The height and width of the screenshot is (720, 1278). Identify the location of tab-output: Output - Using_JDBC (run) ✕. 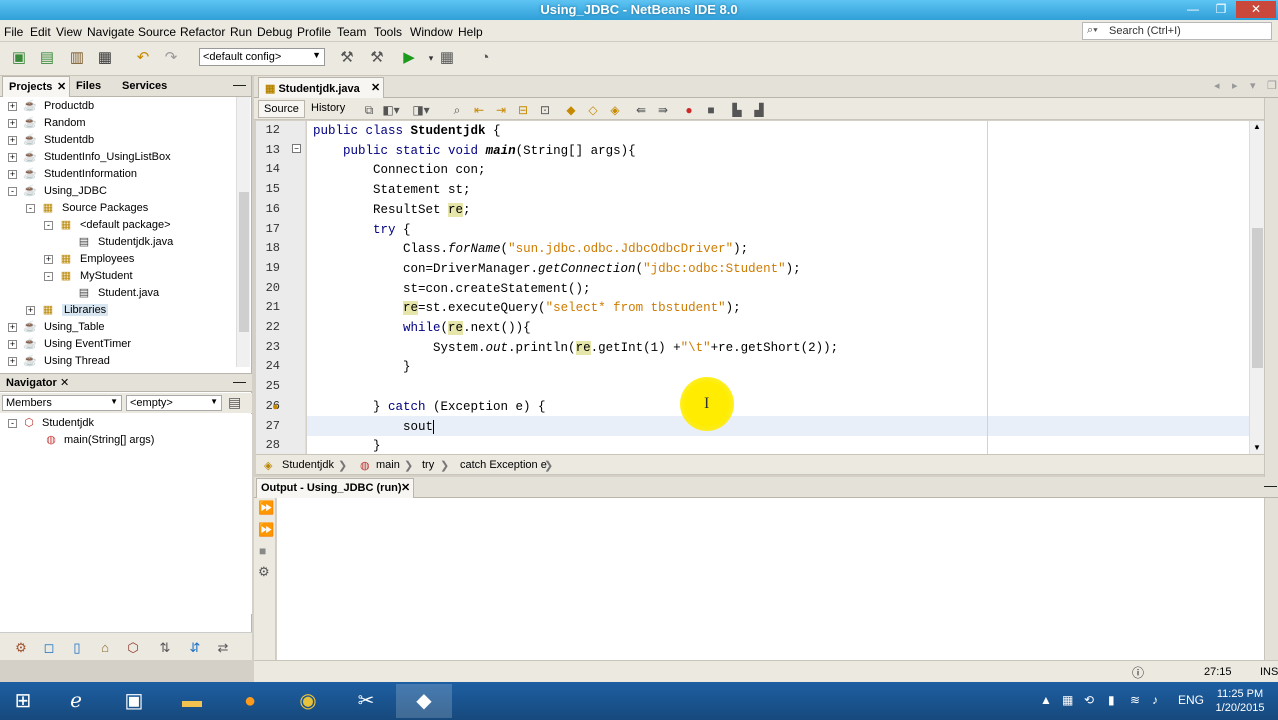
(335, 488).